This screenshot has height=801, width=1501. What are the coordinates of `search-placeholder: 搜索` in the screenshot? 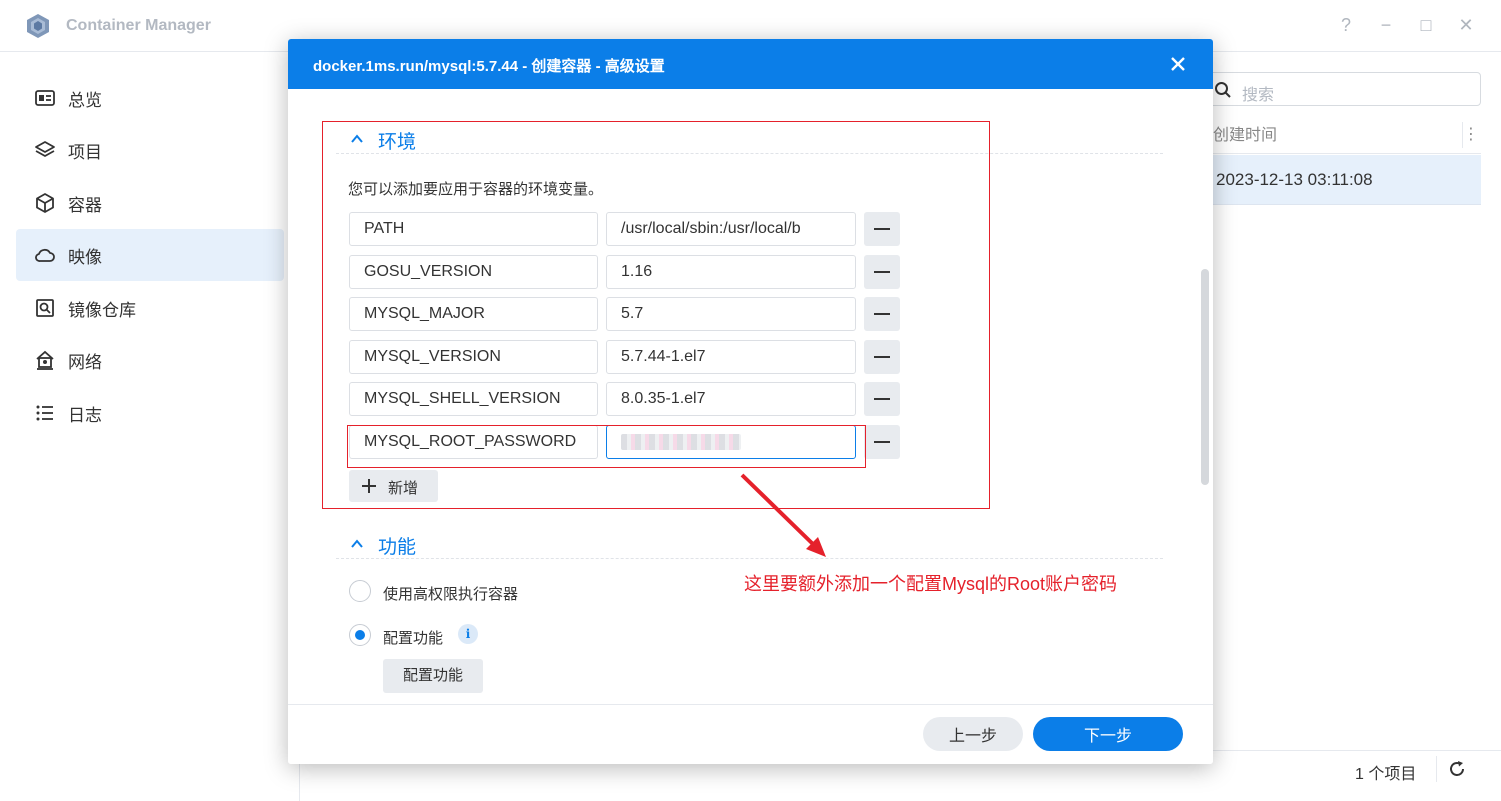 It's located at (1258, 95).